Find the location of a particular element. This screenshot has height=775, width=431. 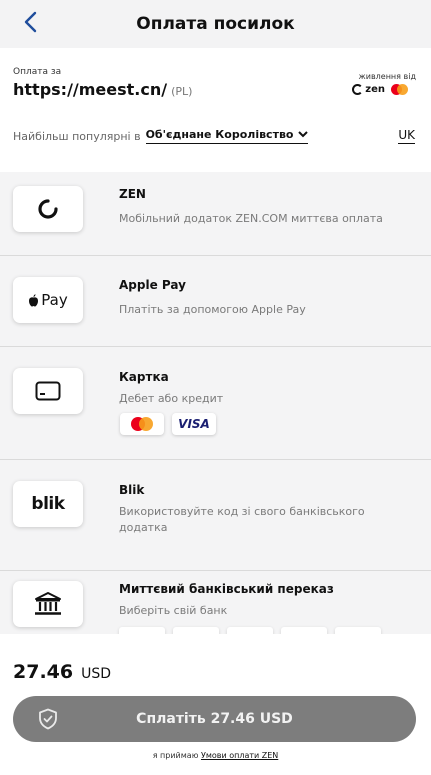

page-title: Оплата посилок is located at coordinates (215, 24).